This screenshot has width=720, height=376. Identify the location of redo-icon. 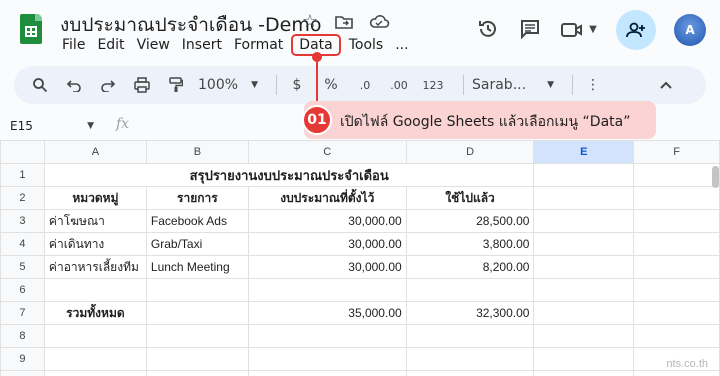
(108, 85).